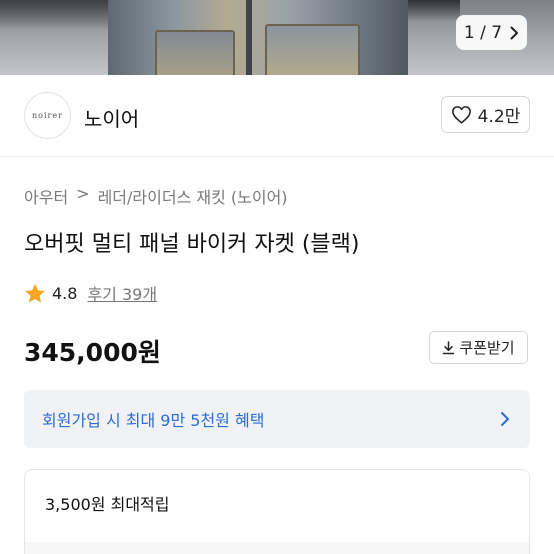 Image resolution: width=554 pixels, height=554 pixels. I want to click on jacket-photo, so click(258, 37).